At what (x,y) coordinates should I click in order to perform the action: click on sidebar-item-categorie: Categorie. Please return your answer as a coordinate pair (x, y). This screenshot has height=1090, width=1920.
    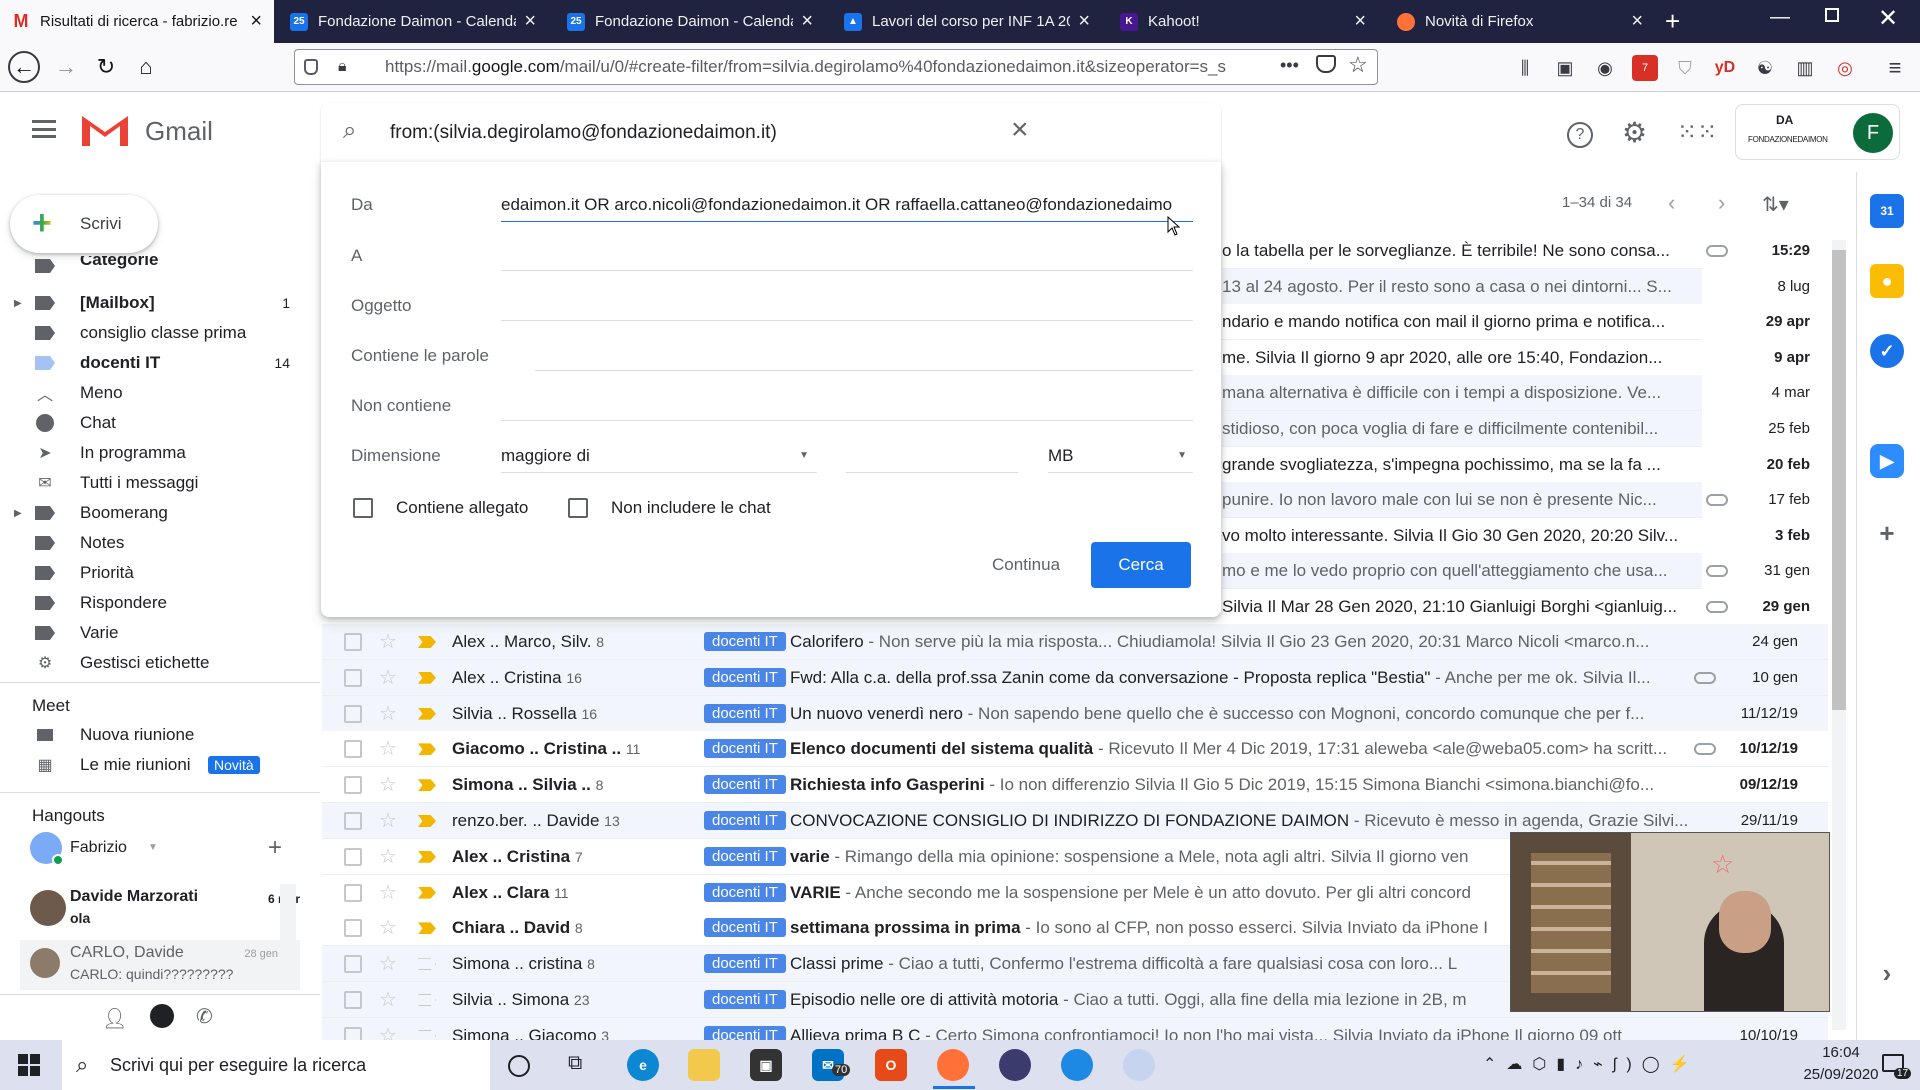
    Looking at the image, I should click on (150, 266).